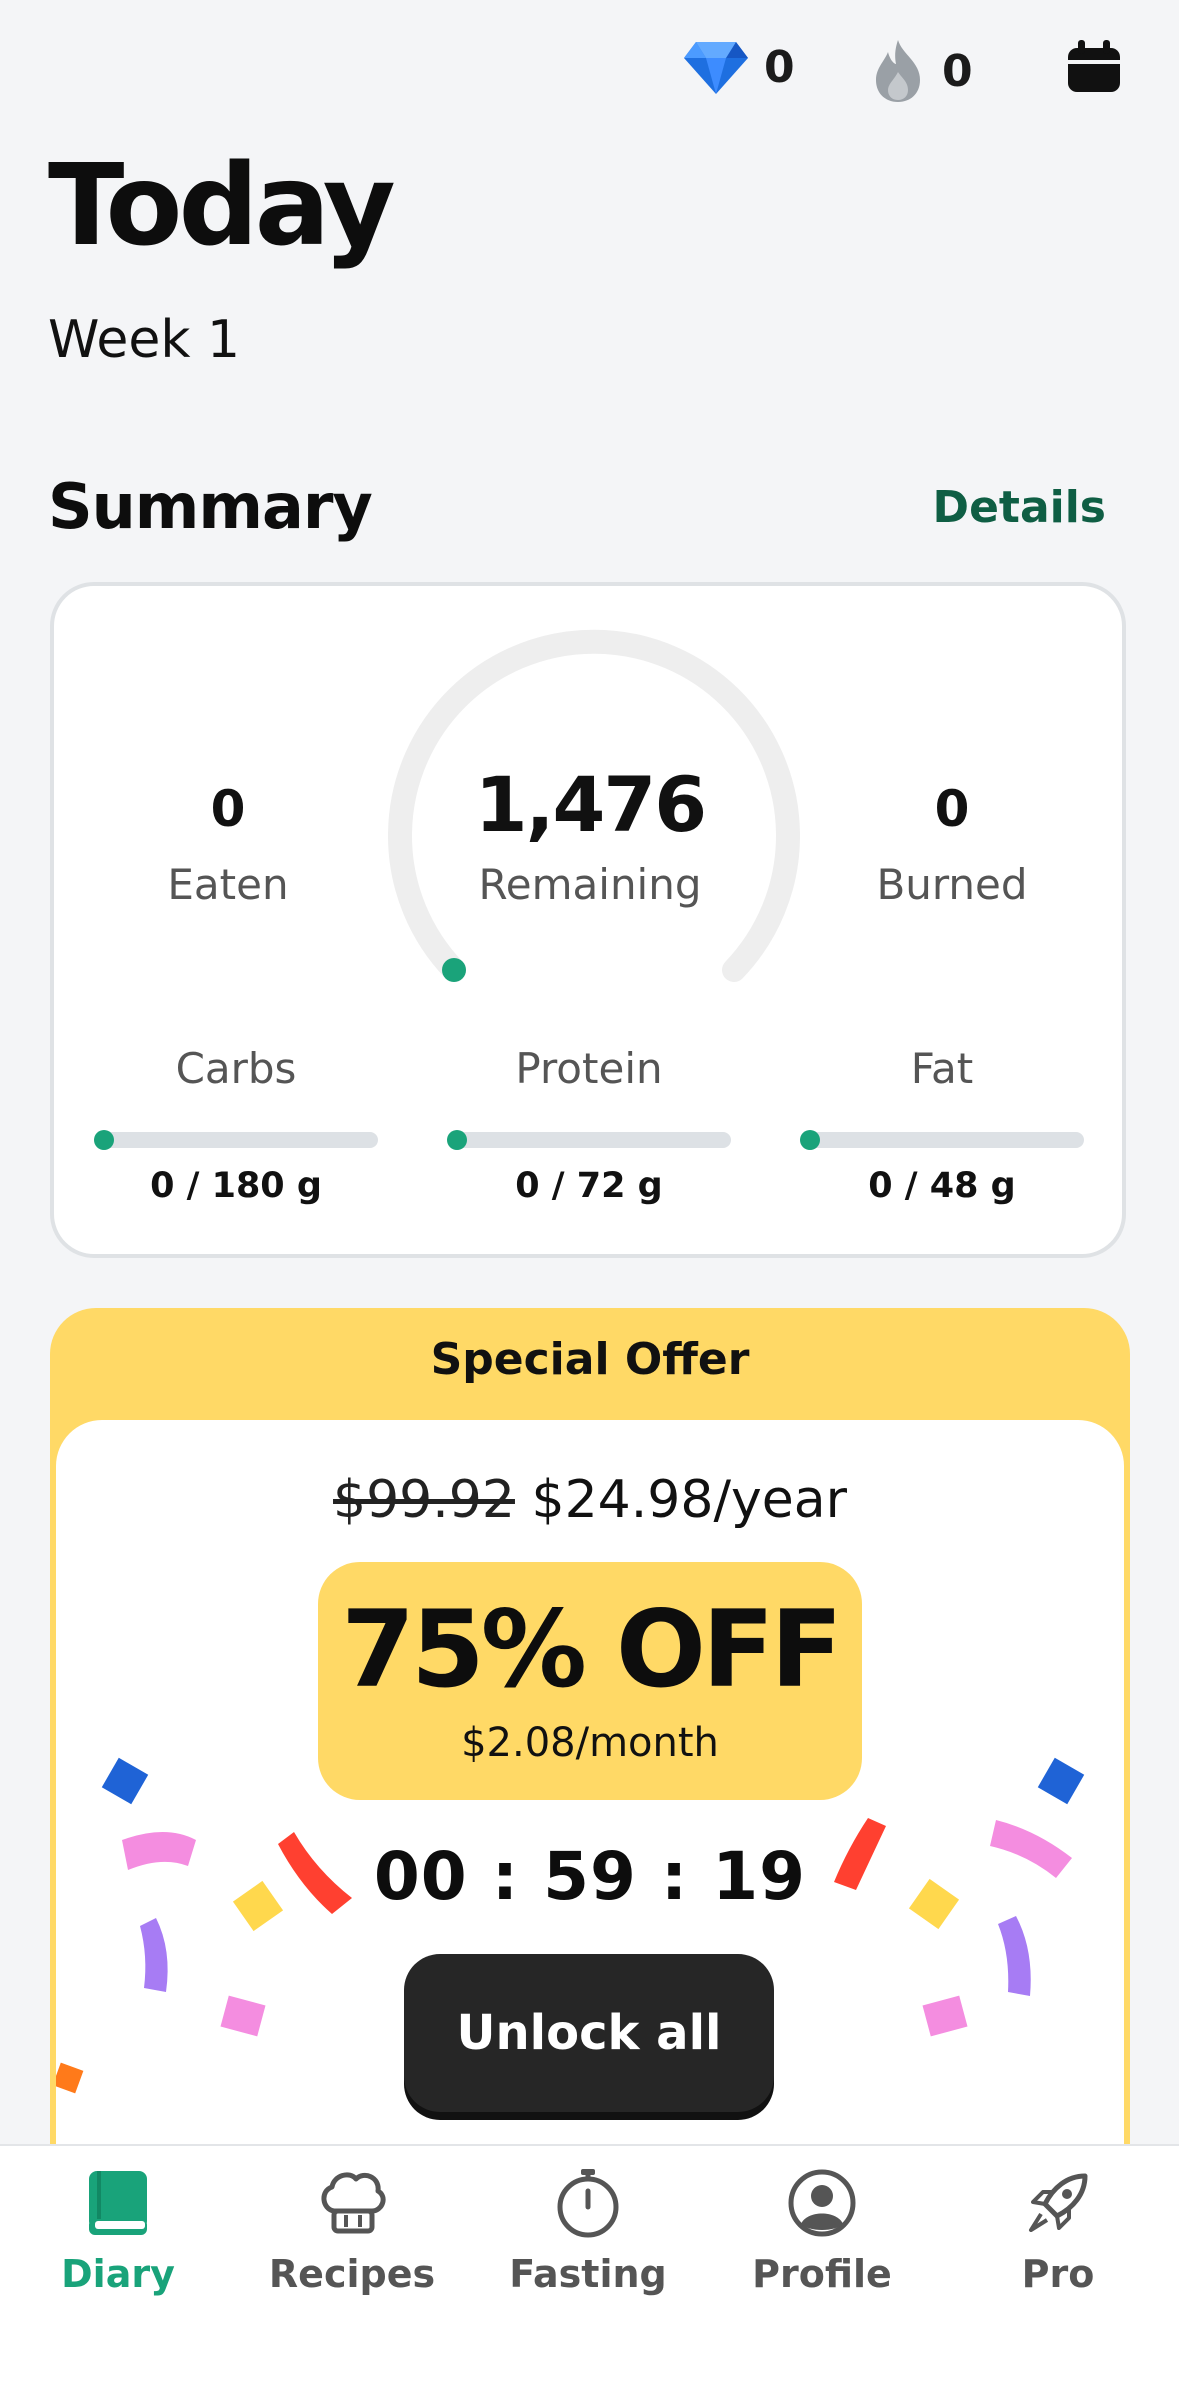 Image resolution: width=1179 pixels, height=2398 pixels. I want to click on tab-diary-label: Diary, so click(118, 2274).